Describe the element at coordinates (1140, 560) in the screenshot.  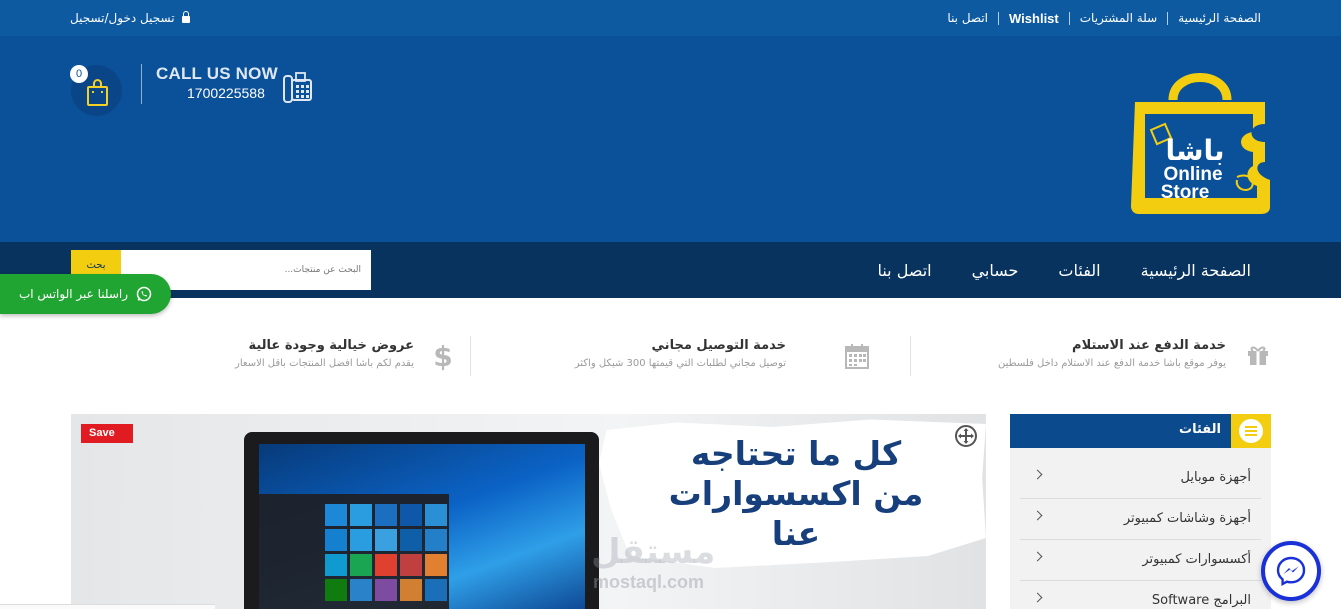
I see `category-item: أكسسوارات كمبيوتر` at that location.